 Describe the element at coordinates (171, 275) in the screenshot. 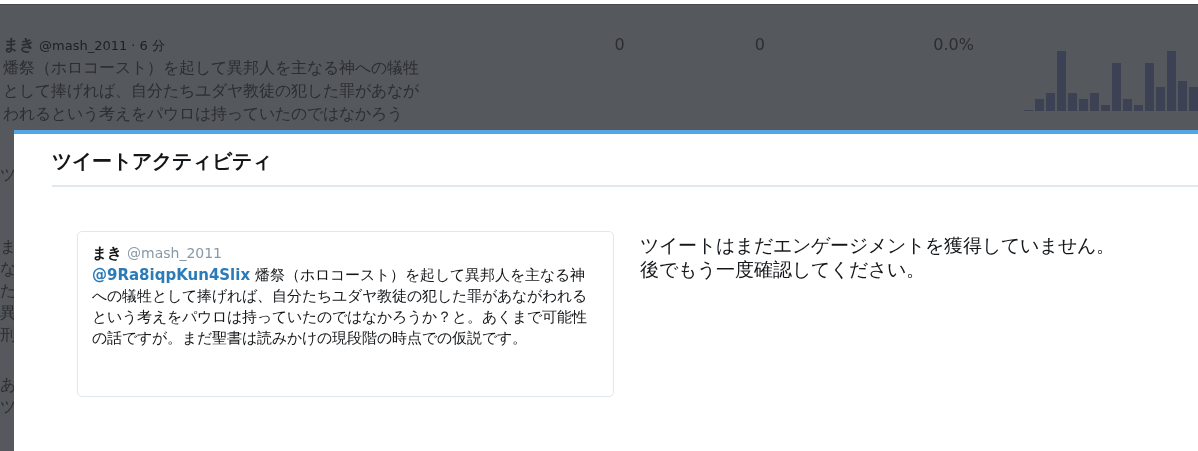

I see `mention-link: @9Ra8iqpKun4Slix` at that location.